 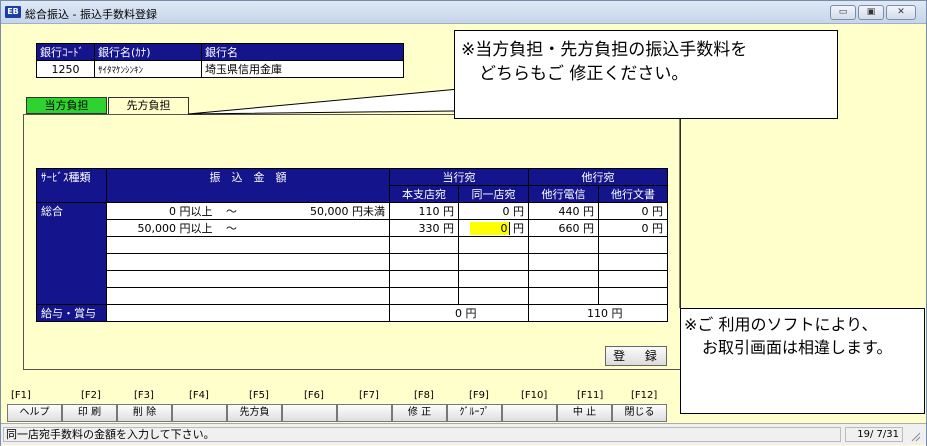 What do you see at coordinates (584, 74) in the screenshot?
I see `callout-top-line2: どちらもご 修正ください。` at bounding box center [584, 74].